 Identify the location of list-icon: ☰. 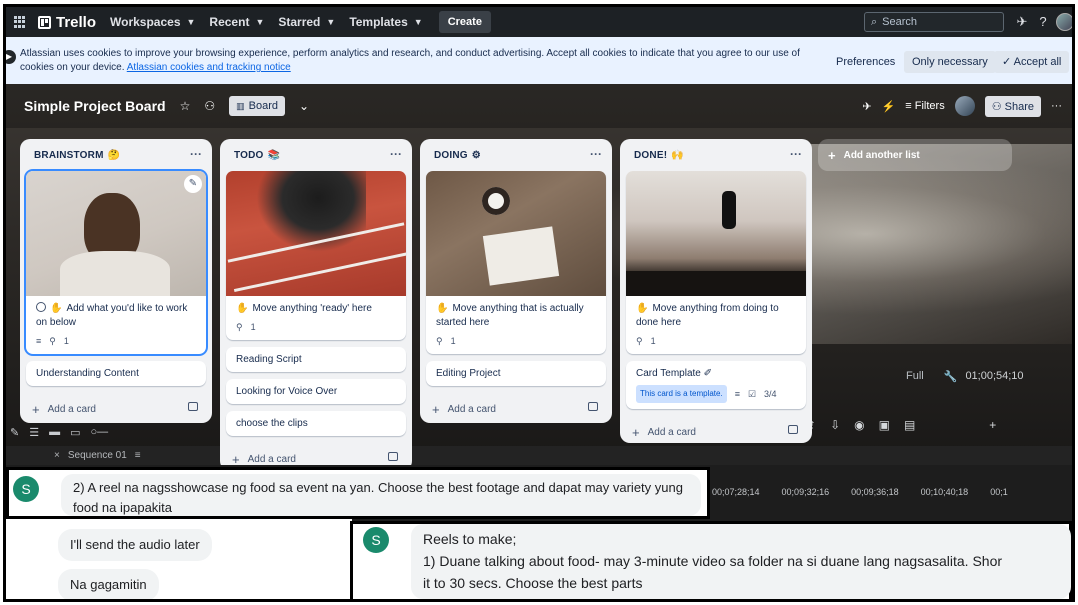
(34, 432).